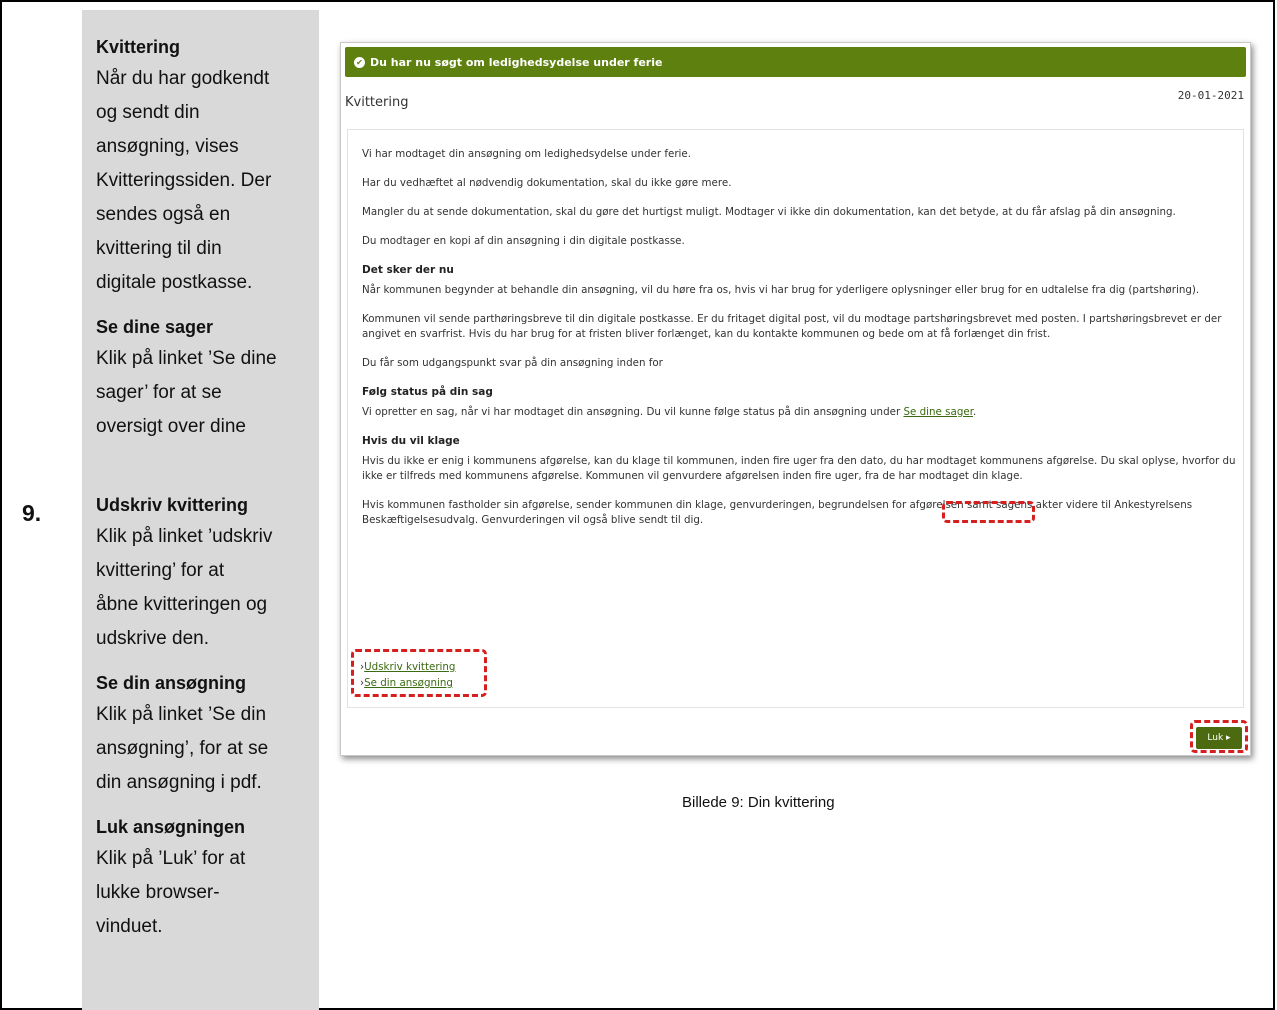 Image resolution: width=1277 pixels, height=1010 pixels. Describe the element at coordinates (138, 47) in the screenshot. I see `receipt-heading: Kvittering` at that location.